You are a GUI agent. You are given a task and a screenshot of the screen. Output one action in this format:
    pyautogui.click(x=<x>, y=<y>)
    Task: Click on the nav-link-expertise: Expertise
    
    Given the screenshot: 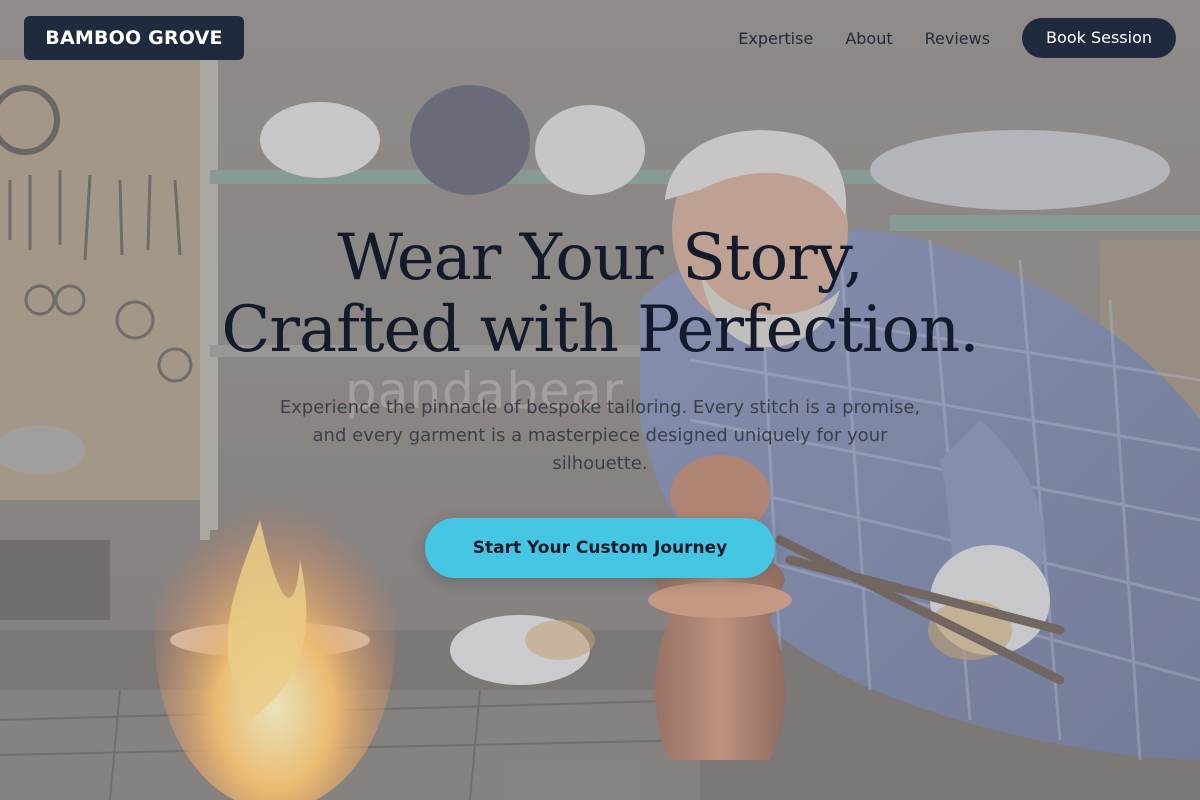 What is the action you would take?
    pyautogui.click(x=775, y=38)
    